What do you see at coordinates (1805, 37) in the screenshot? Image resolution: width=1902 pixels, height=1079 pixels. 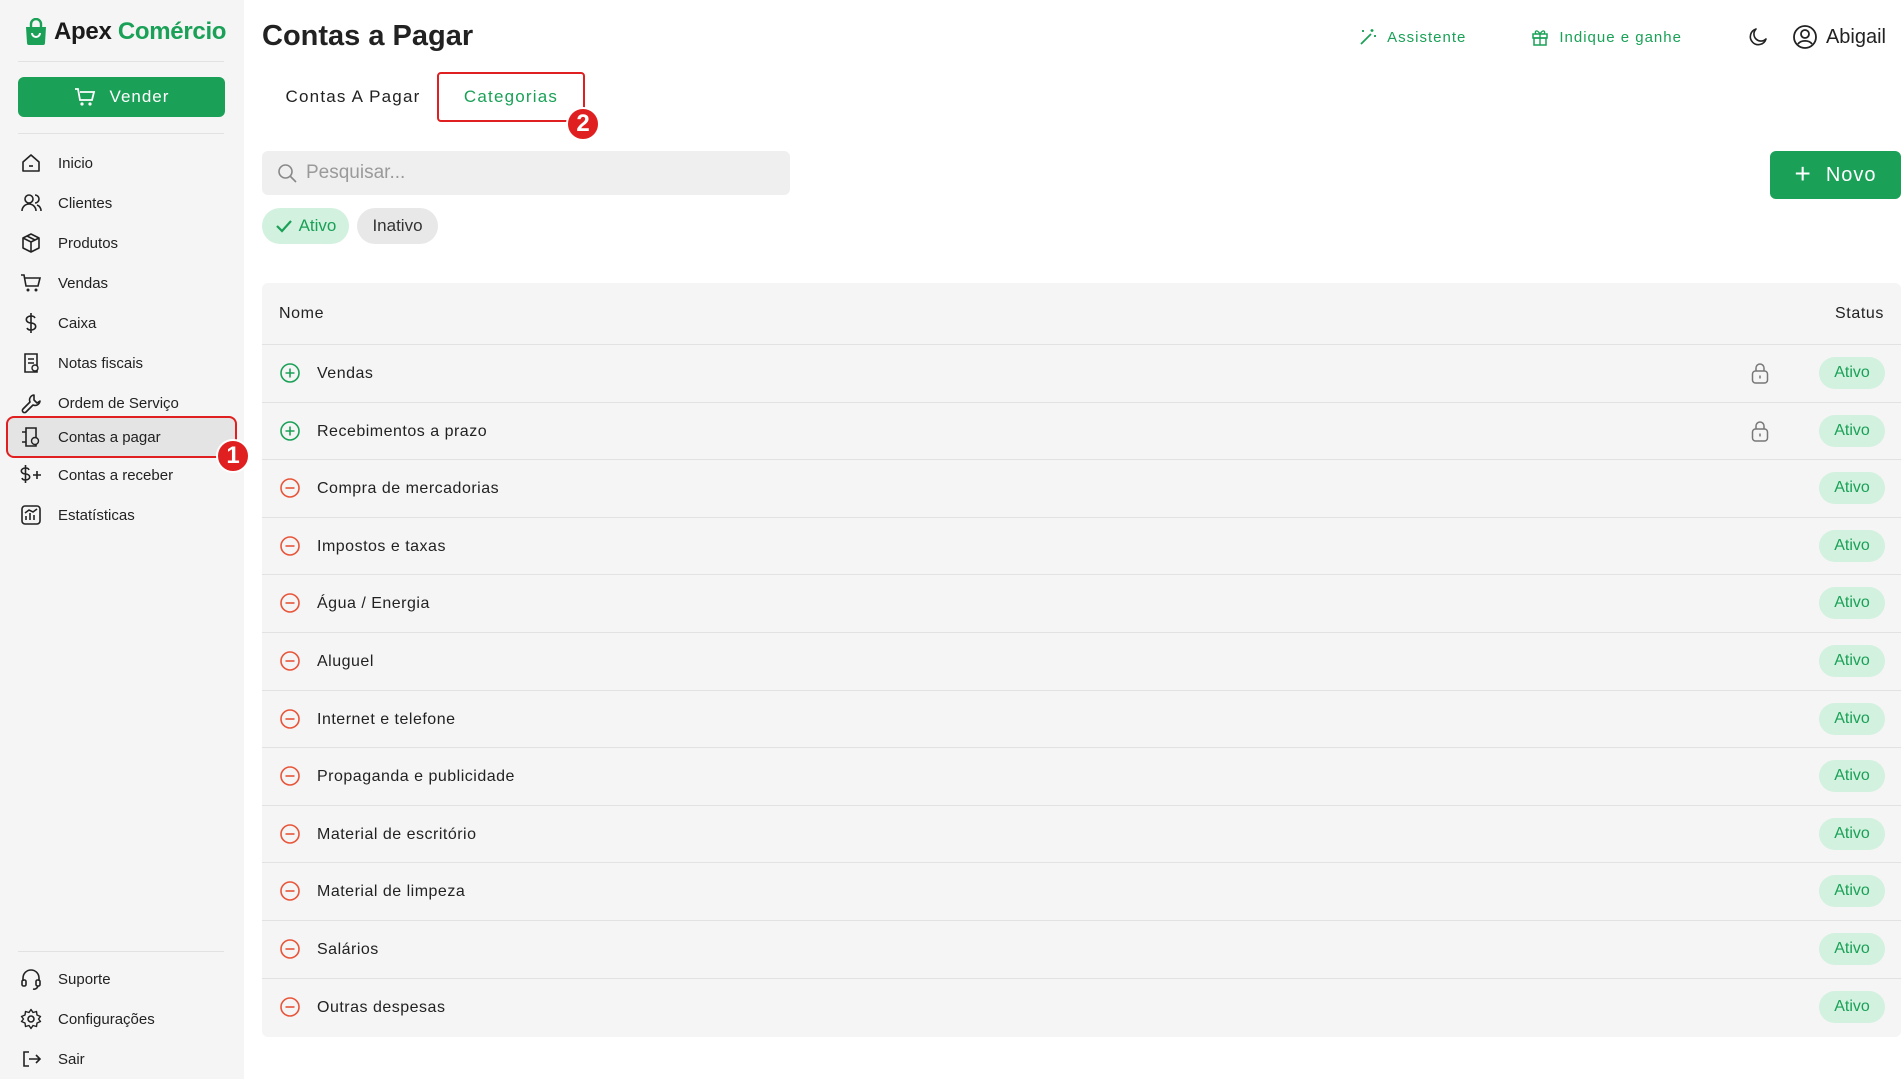 I see `user-avatar-icon` at bounding box center [1805, 37].